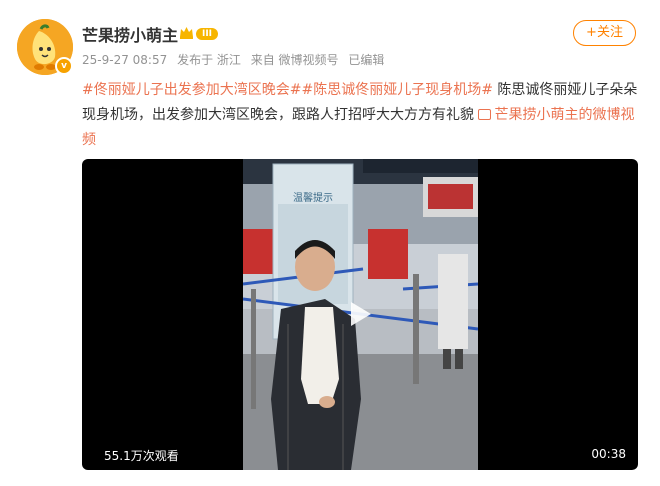  What do you see at coordinates (207, 34) in the screenshot?
I see `level-badge: III` at bounding box center [207, 34].